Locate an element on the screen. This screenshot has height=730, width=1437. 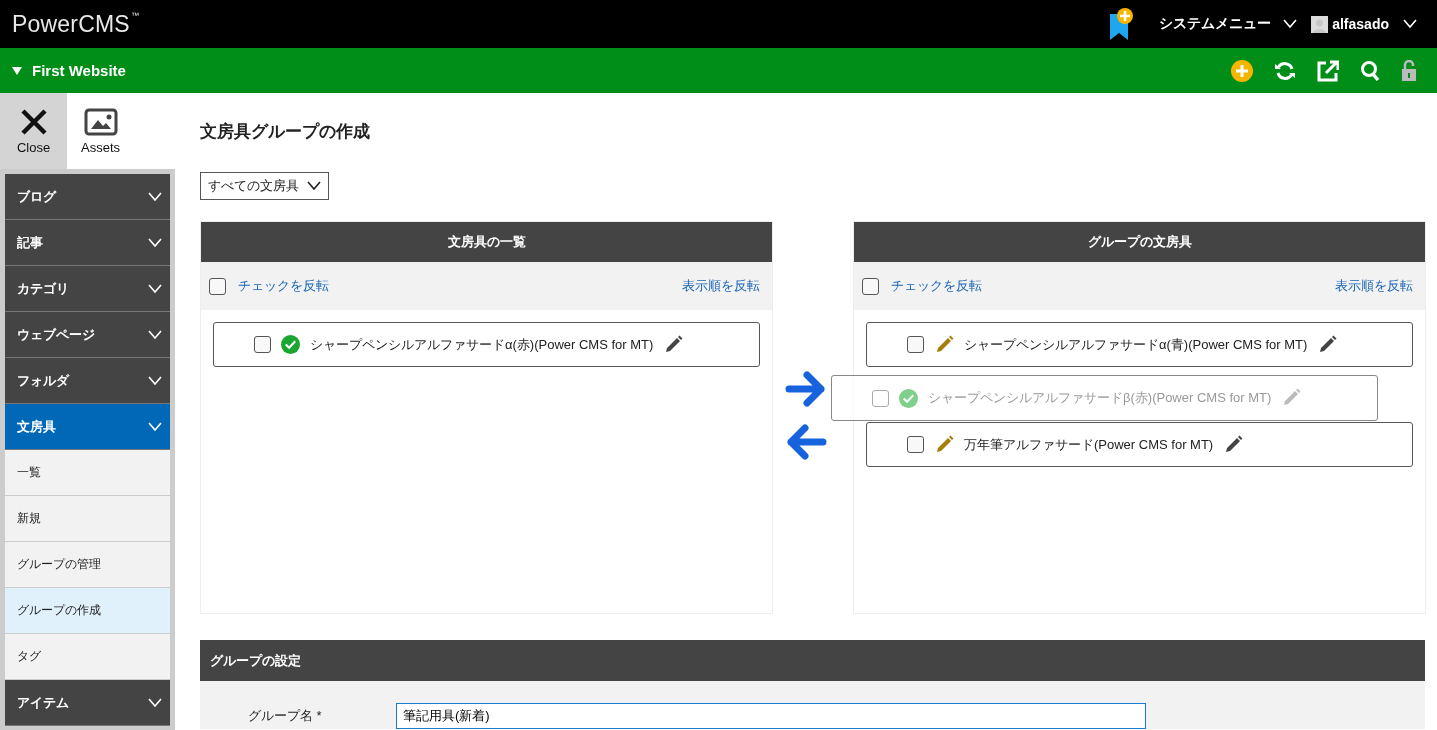
sidebar-menu-item: アイテム is located at coordinates (87, 703).